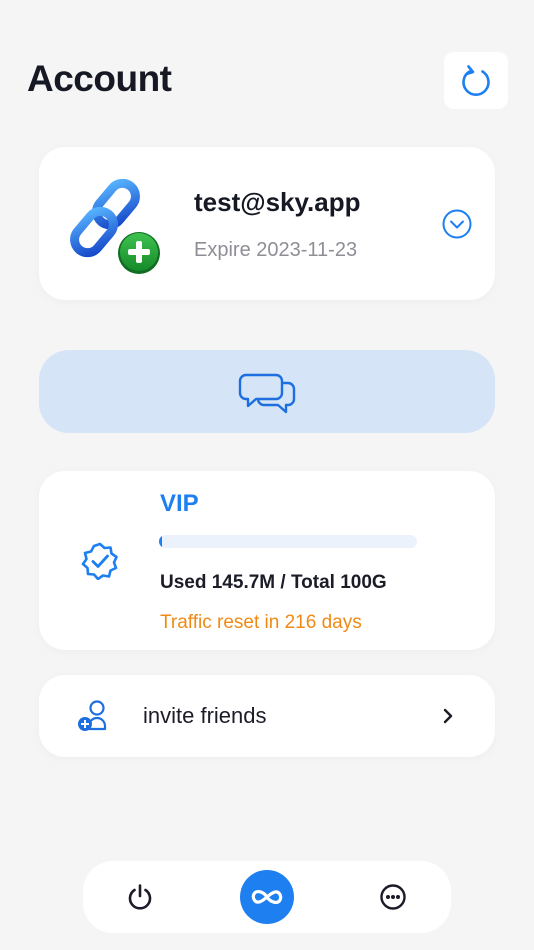  Describe the element at coordinates (448, 716) in the screenshot. I see `chevron-right-icon` at that location.